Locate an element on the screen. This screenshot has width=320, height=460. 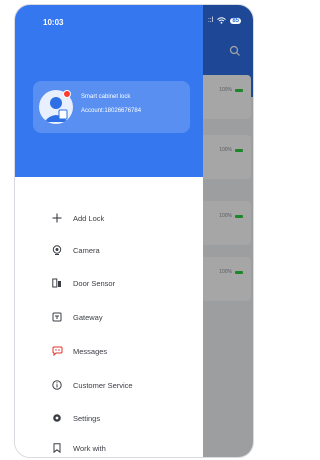
battery-icon: 85 is located at coordinates (235, 20).